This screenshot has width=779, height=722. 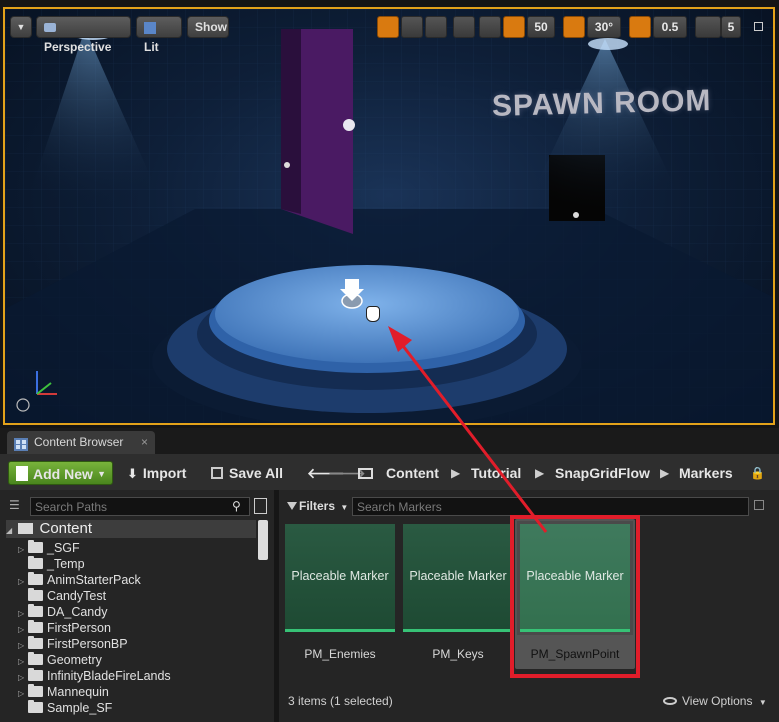 I want to click on scale-snap-value: 0.5, so click(x=670, y=27).